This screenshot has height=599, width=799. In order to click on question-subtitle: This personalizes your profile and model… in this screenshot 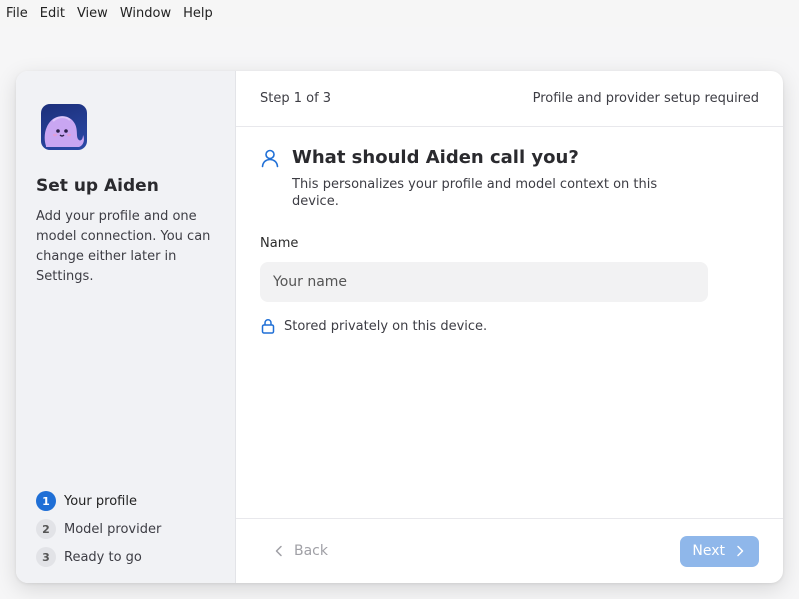, I will do `click(475, 193)`.